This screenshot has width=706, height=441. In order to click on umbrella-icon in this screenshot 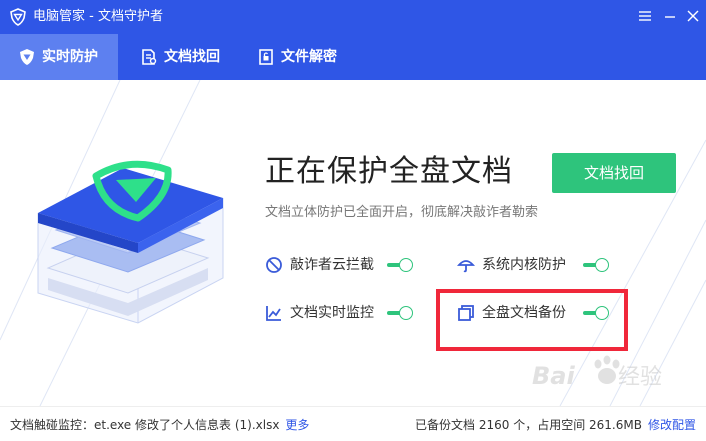, I will do `click(466, 266)`.